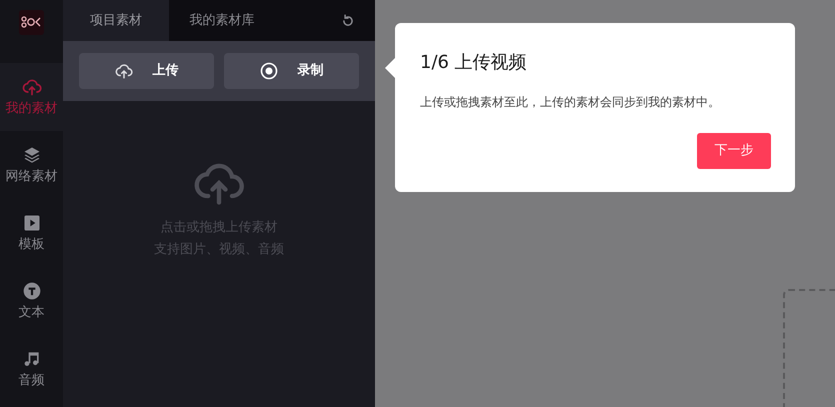  Describe the element at coordinates (474, 63) in the screenshot. I see `popover-title: 1/6 上传视频` at that location.